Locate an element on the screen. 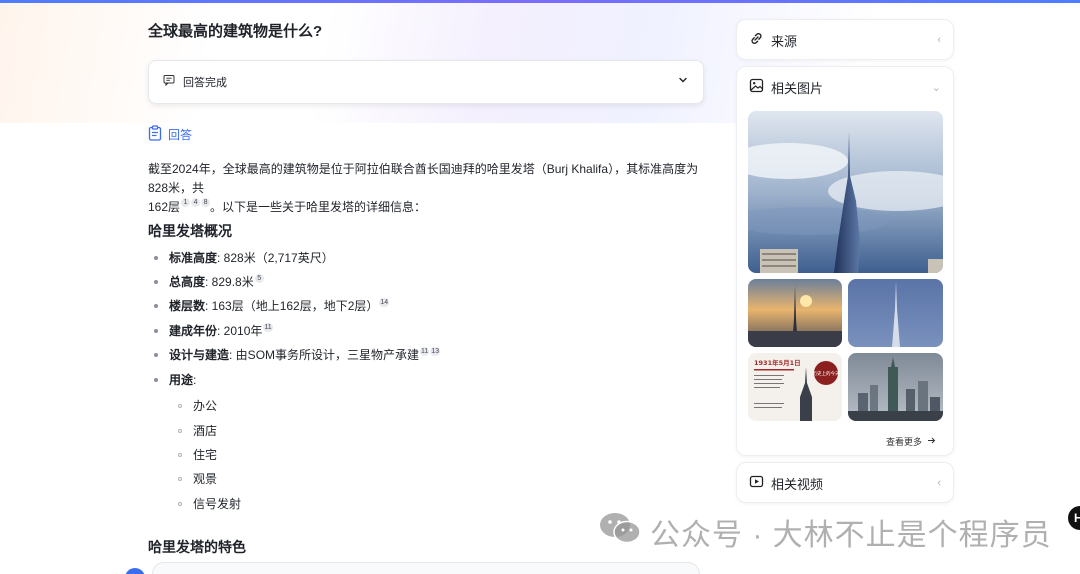 The width and height of the screenshot is (1080, 574). related-images-card: 相关图片 ⌄ 1931年5月1日 历史上的今天 查看更多 is located at coordinates (845, 261).